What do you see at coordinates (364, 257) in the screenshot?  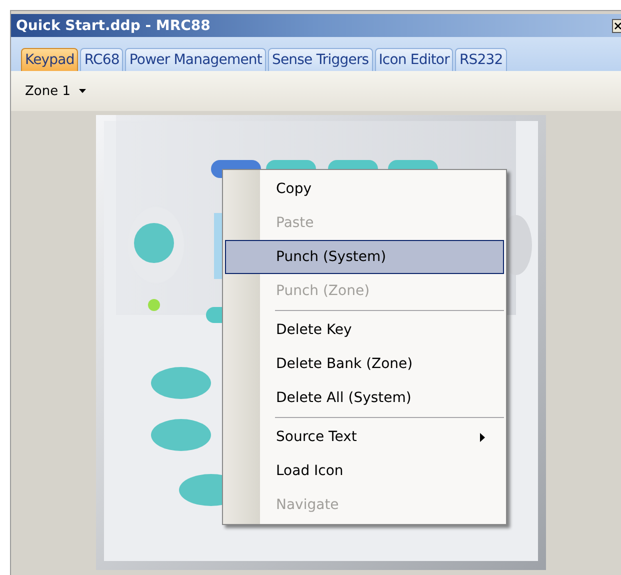 I see `menu-item: Punch (System)` at bounding box center [364, 257].